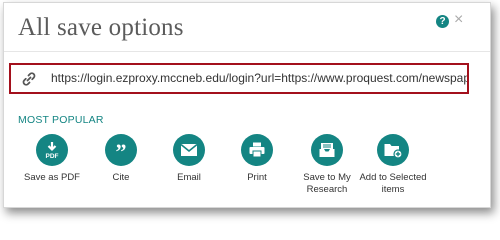 Image resolution: width=500 pixels, height=240 pixels. Describe the element at coordinates (247, 51) in the screenshot. I see `header-divider` at that location.